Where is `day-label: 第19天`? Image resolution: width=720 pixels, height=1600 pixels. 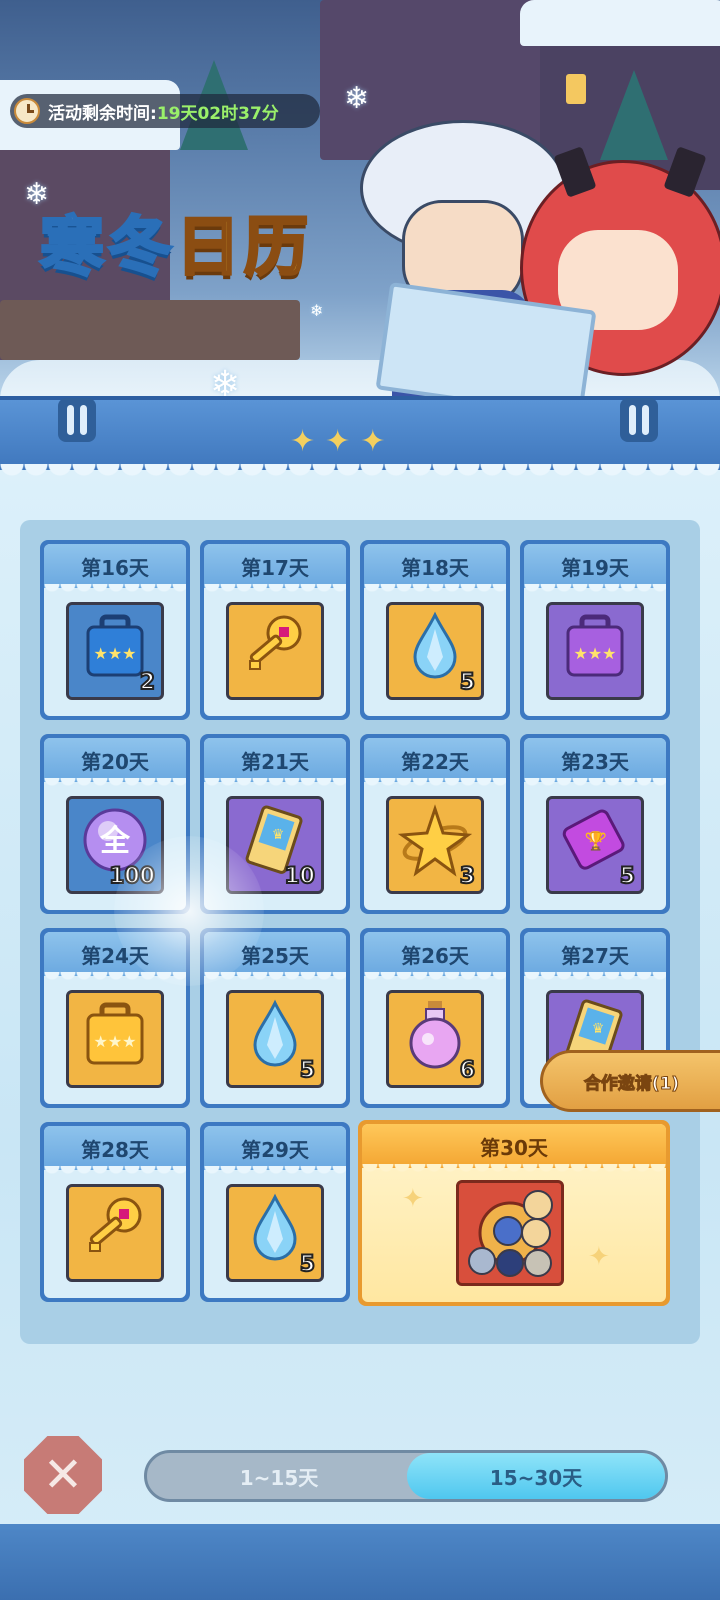 day-label: 第19天 is located at coordinates (595, 567).